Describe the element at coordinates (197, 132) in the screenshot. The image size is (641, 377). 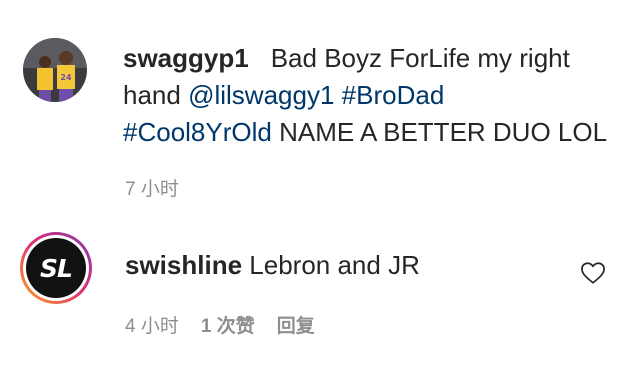
I see `hashtag-link: #Cool8YrOld` at that location.